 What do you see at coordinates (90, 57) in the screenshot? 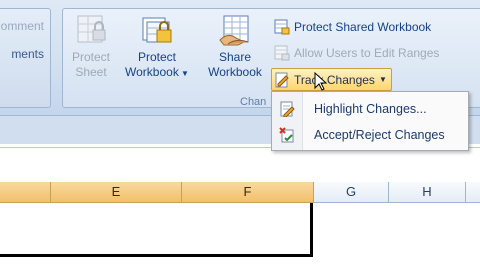
I see `protect-sheet-label-1: Protect` at bounding box center [90, 57].